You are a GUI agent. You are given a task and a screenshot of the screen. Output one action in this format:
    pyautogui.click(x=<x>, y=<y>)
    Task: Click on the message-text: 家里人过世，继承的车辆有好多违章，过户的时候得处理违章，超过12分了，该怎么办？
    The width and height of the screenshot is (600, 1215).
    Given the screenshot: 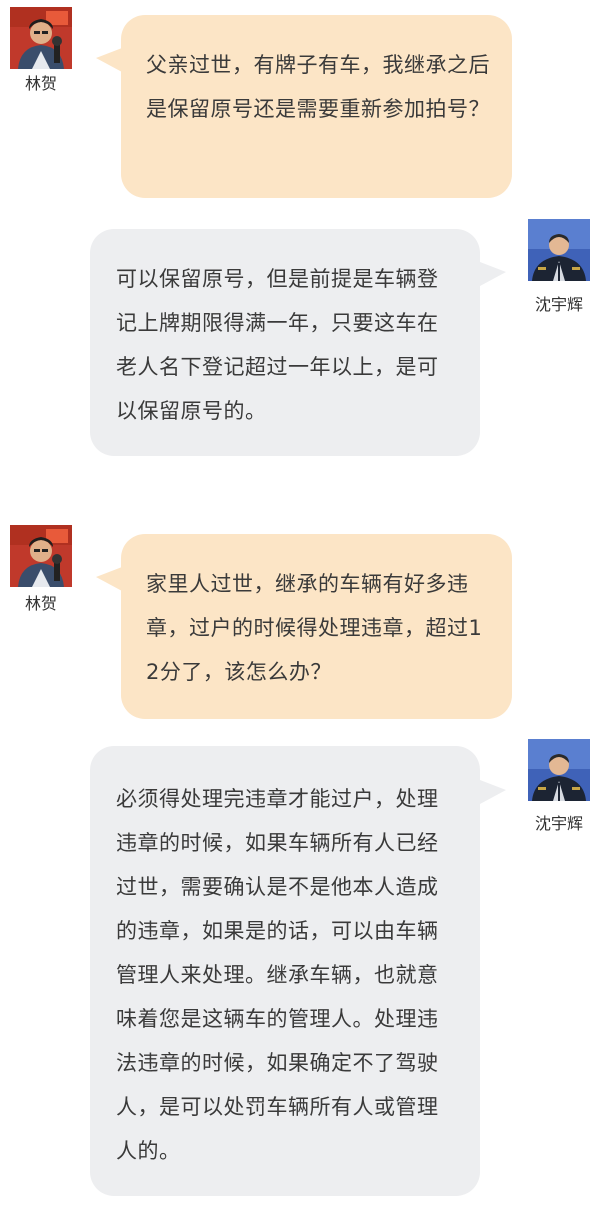 What is the action you would take?
    pyautogui.click(x=314, y=628)
    